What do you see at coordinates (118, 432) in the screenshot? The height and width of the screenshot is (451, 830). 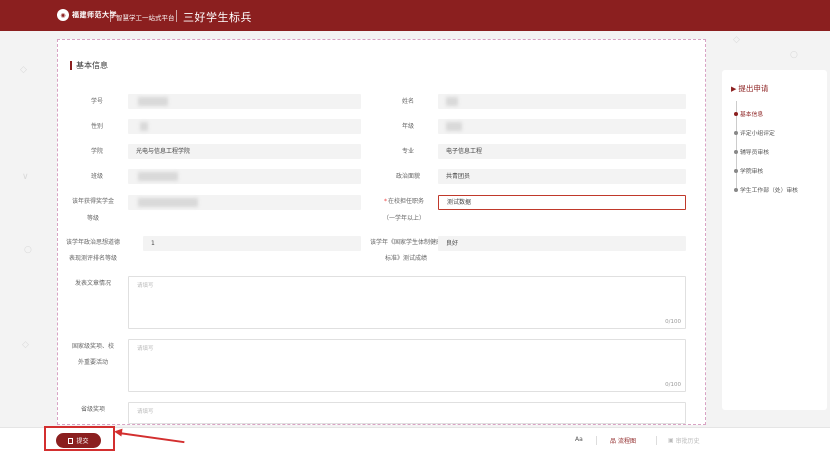 I see `annotation-arrow-icon` at bounding box center [118, 432].